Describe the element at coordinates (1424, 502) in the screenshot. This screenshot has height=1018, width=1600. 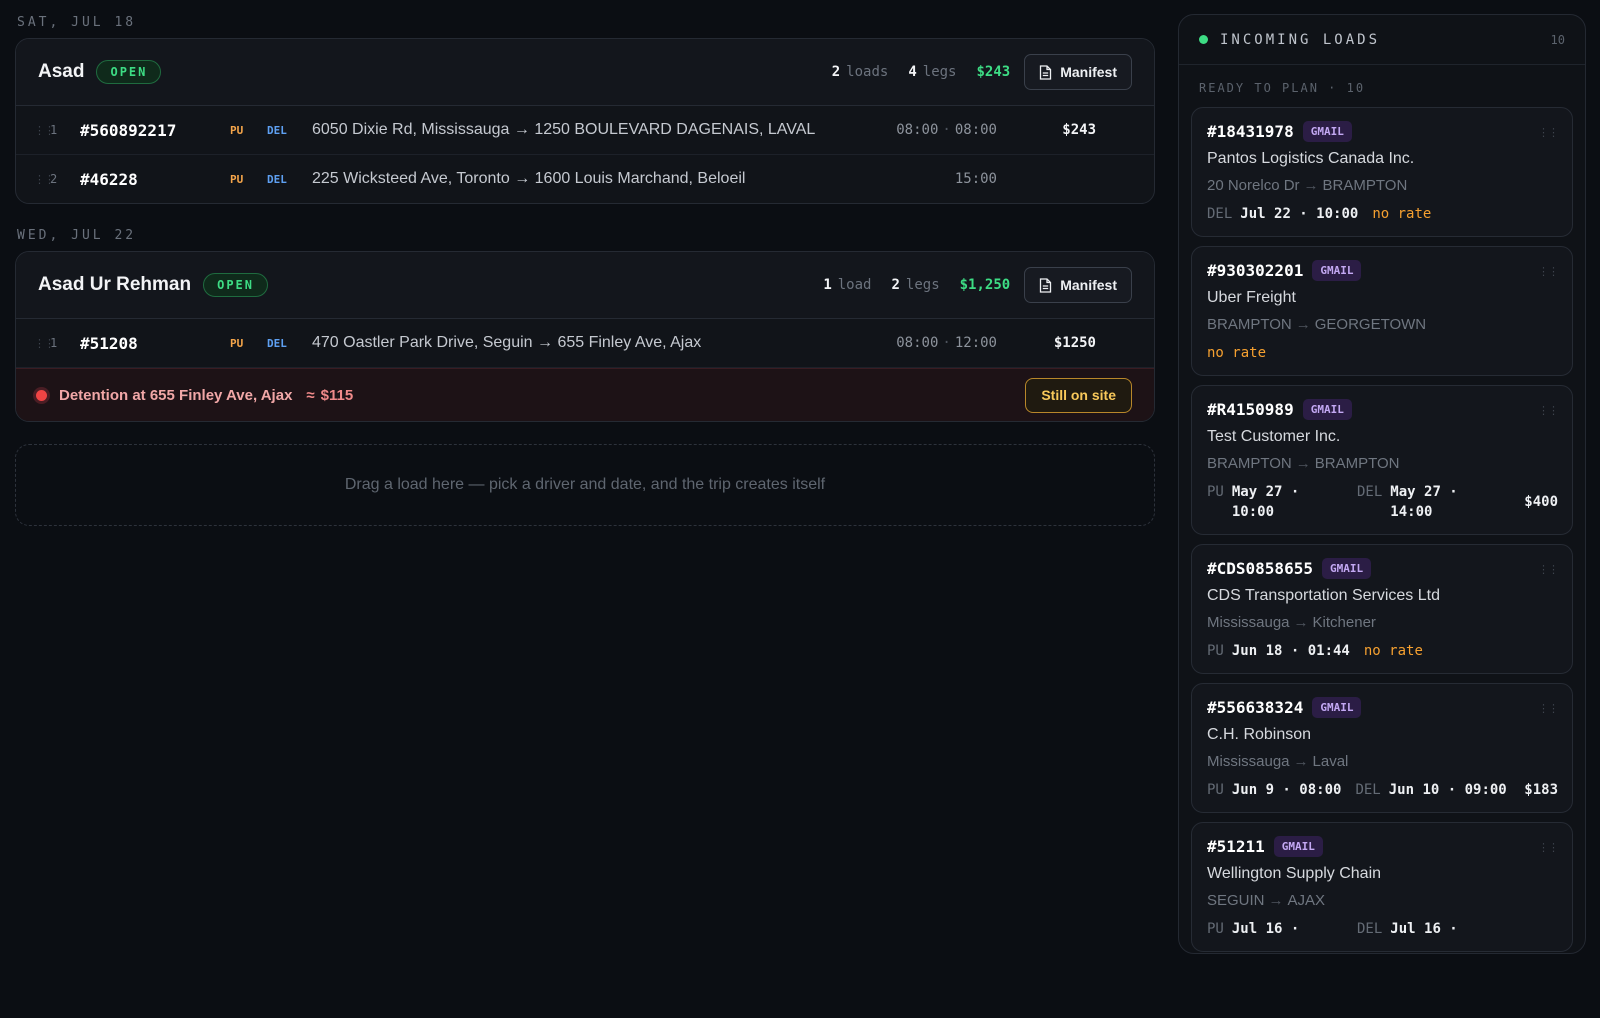
I see `del-value: May 27 · 14:00` at that location.